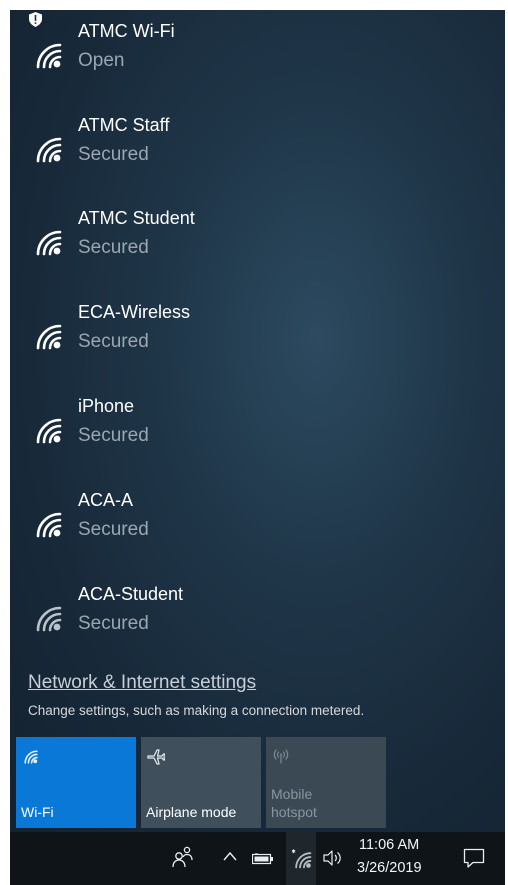 Image resolution: width=508 pixels, height=885 pixels. Describe the element at coordinates (292, 794) in the screenshot. I see `hotspot-label-line1: Mobile` at that location.